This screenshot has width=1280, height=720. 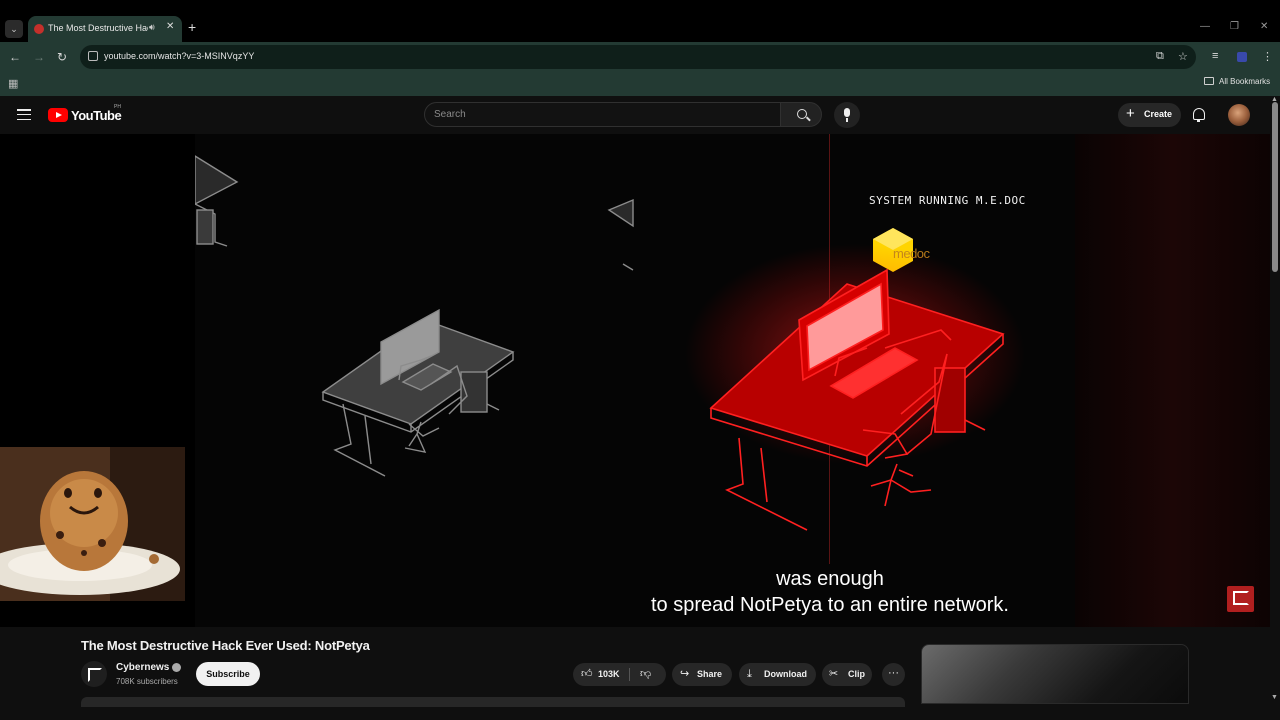 What do you see at coordinates (58, 115) in the screenshot?
I see `youtube-play-icon` at bounding box center [58, 115].